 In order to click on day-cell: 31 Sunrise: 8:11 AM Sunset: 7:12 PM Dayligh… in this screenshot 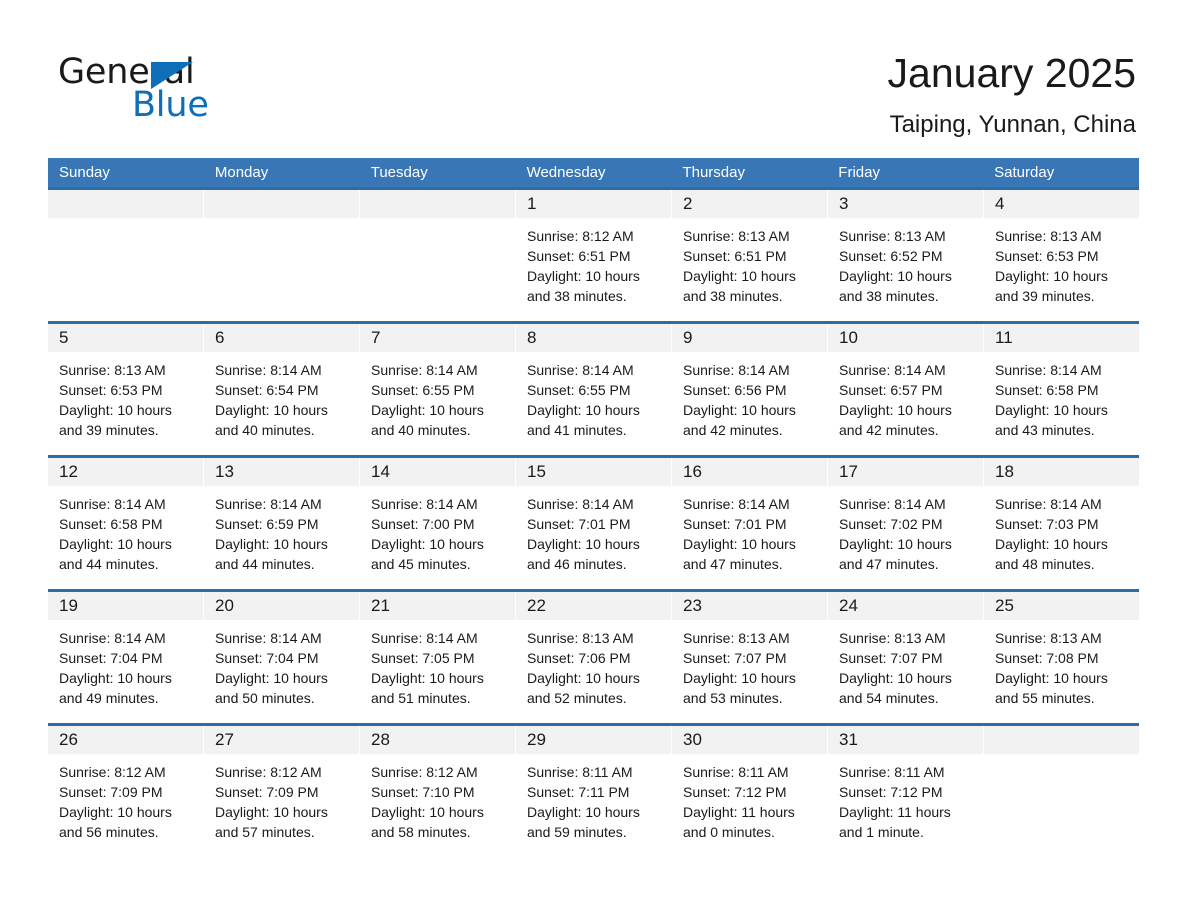, I will do `click(906, 790)`.